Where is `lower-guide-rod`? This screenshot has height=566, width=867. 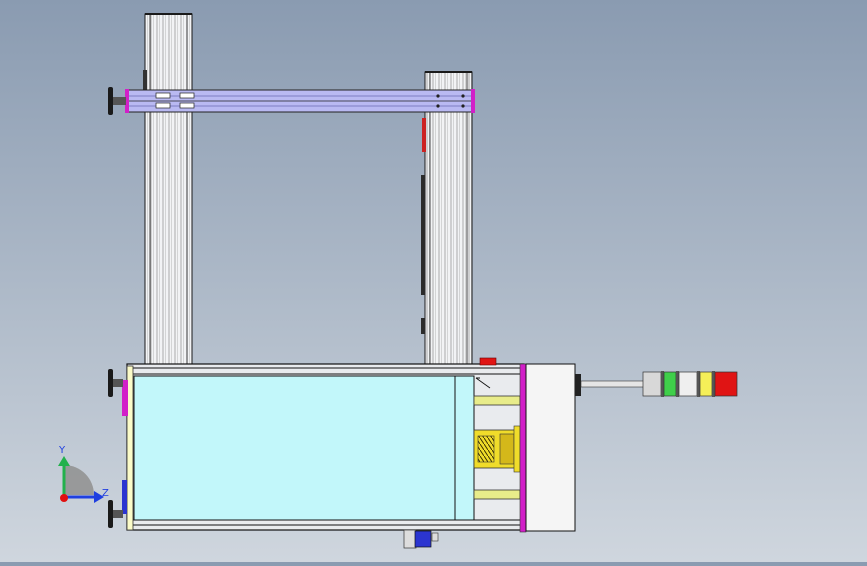 lower-guide-rod is located at coordinates (497, 494).